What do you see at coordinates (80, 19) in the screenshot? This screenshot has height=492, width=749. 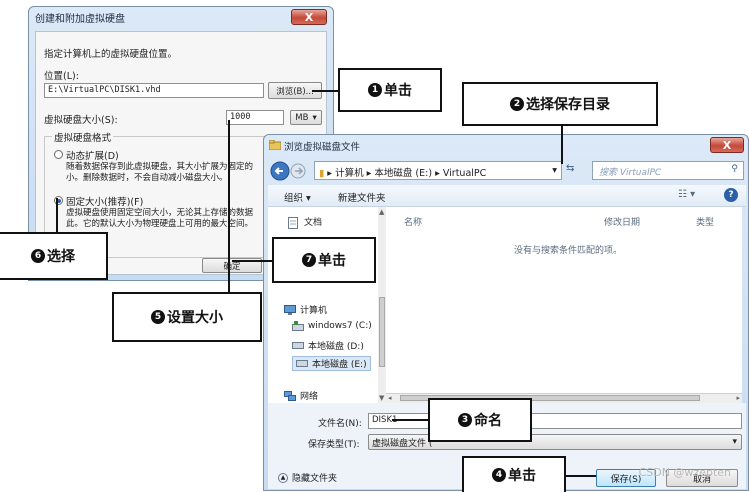 I see `dialog-title: 创建和附加虚拟硬盘` at bounding box center [80, 19].